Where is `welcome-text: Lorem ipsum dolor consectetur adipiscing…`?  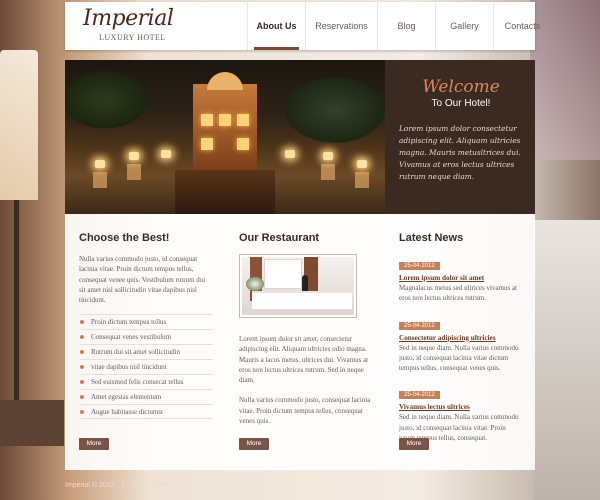
welcome-text: Lorem ipsum dolor consectetur adipiscing… is located at coordinates (460, 152).